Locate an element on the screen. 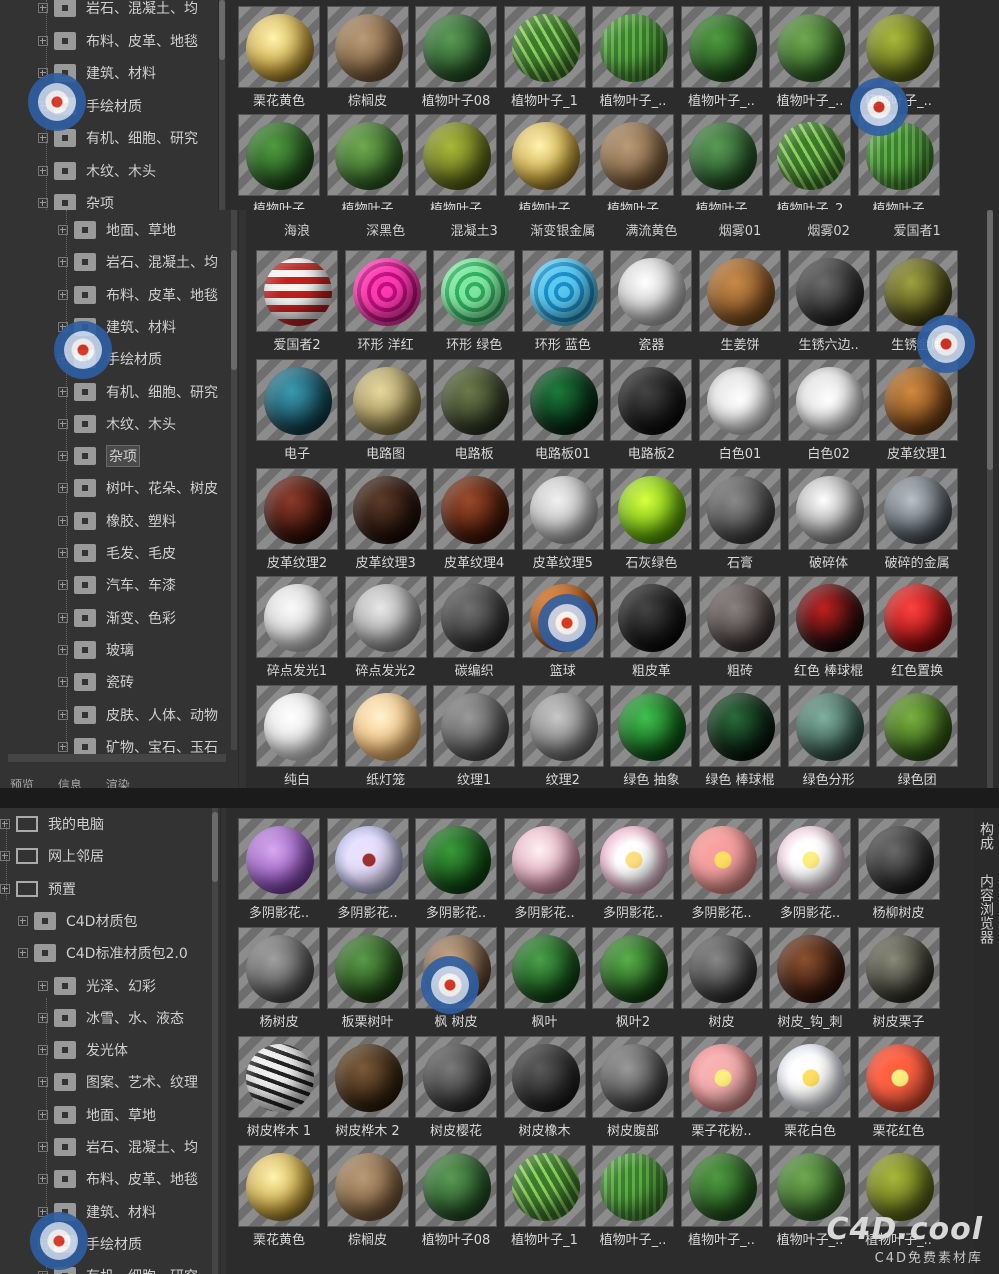 Image resolution: width=999 pixels, height=1274 pixels. material-tile: 环形 洋红 is located at coordinates (385, 303).